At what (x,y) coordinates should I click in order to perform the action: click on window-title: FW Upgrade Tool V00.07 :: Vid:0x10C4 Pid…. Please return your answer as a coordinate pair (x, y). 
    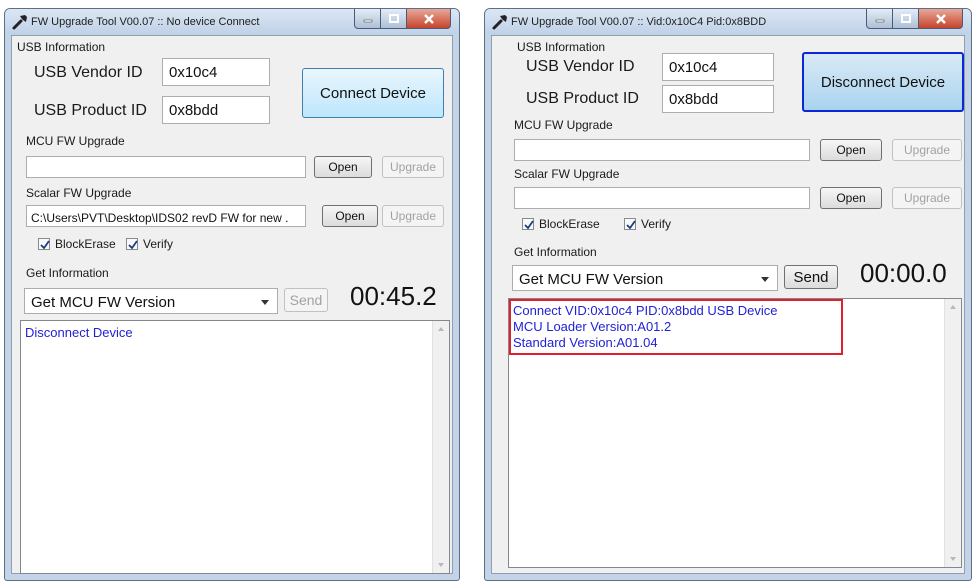
    Looking at the image, I should click on (639, 22).